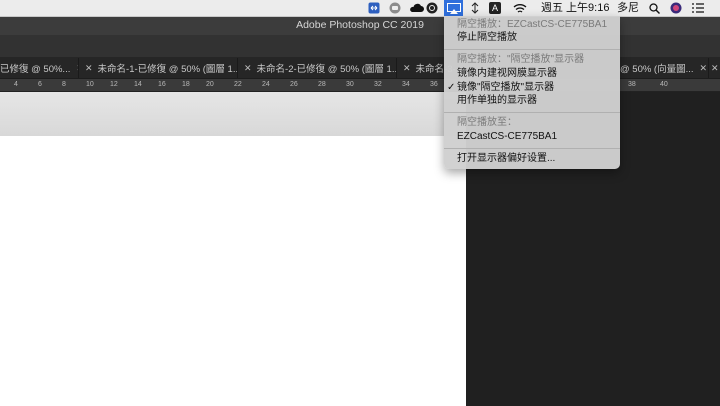 The height and width of the screenshot is (406, 720). I want to click on ruler-tick: 14, so click(138, 84).